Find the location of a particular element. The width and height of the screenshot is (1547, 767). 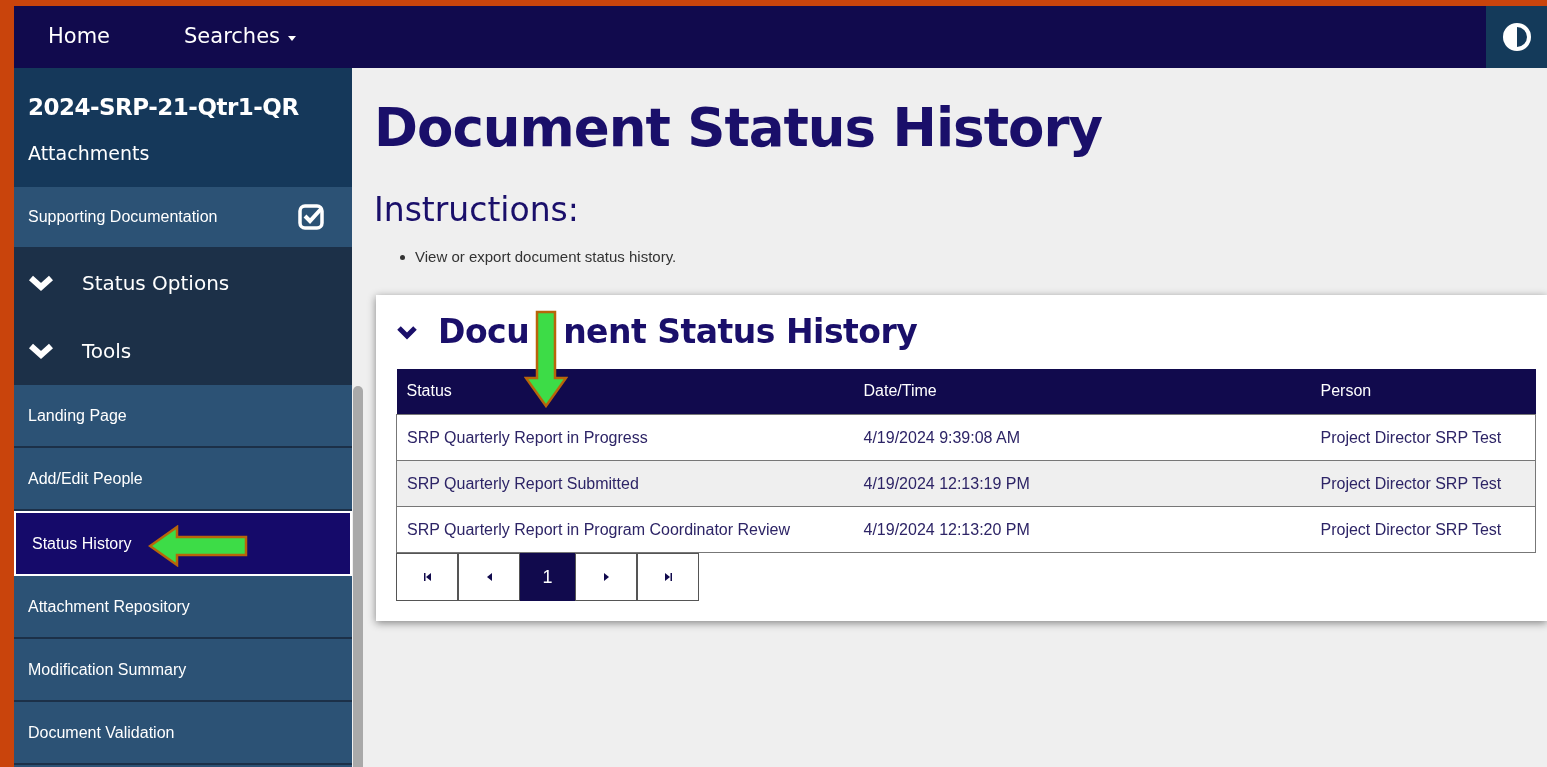

nav-link: Home is located at coordinates (79, 37).